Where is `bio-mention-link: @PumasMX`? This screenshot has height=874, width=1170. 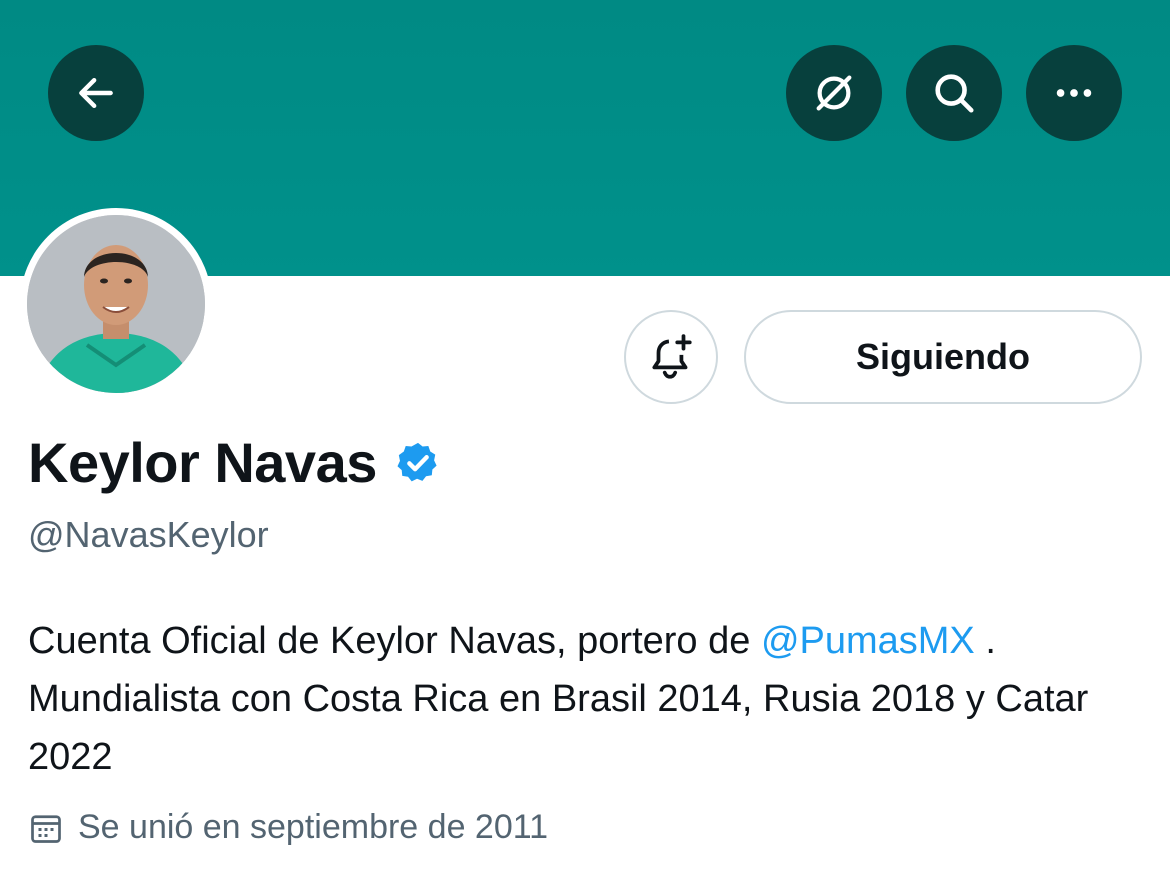
bio-mention-link: @PumasMX is located at coordinates (868, 641).